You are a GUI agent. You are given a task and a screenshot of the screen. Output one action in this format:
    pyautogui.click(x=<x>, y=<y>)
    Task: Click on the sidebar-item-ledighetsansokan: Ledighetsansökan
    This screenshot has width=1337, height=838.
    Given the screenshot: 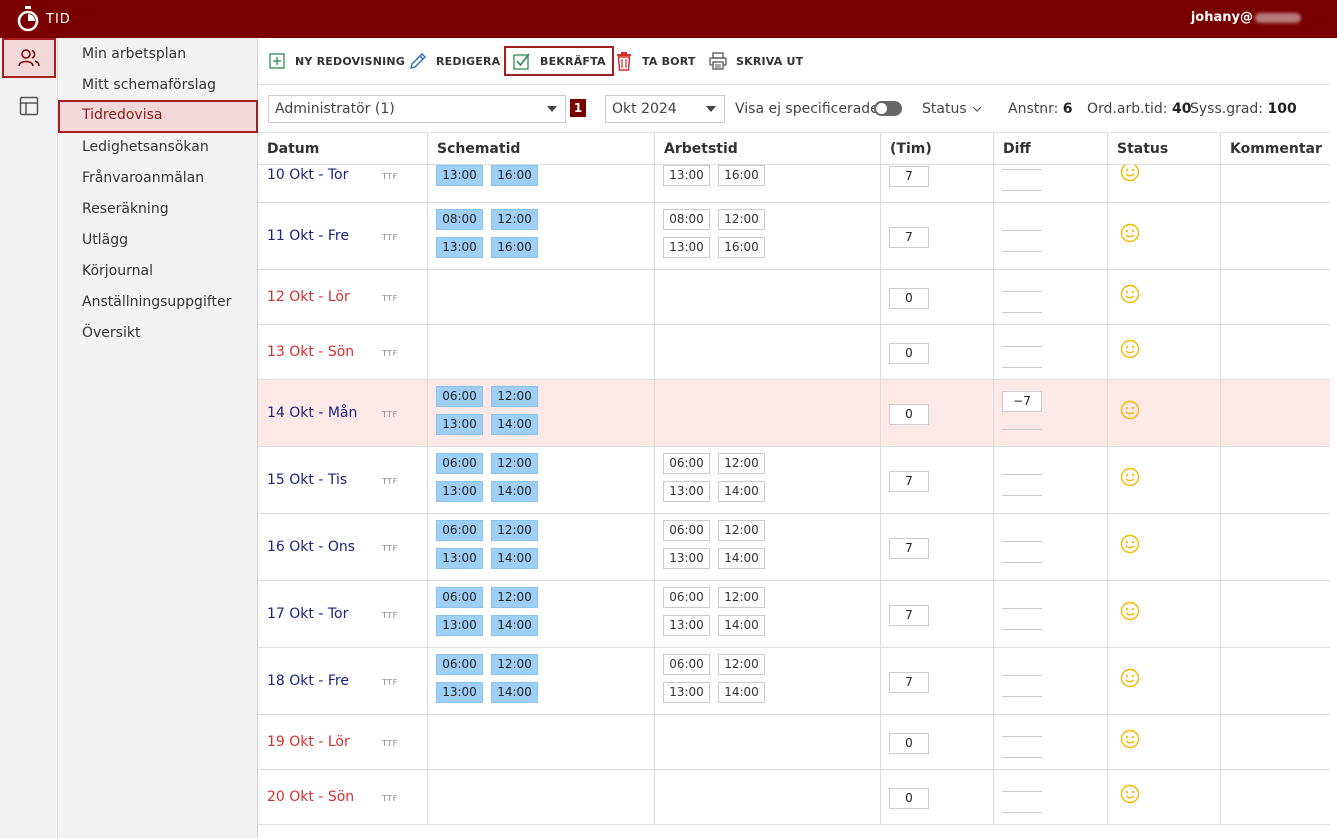 What is the action you would take?
    pyautogui.click(x=158, y=147)
    